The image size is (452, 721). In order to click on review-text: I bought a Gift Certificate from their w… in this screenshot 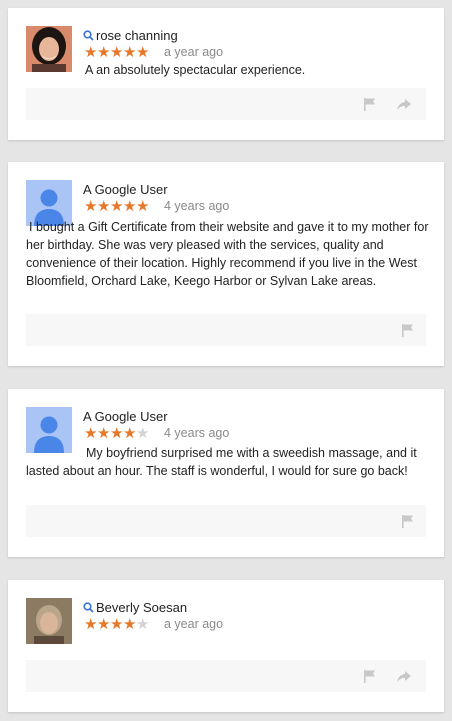, I will do `click(227, 254)`.